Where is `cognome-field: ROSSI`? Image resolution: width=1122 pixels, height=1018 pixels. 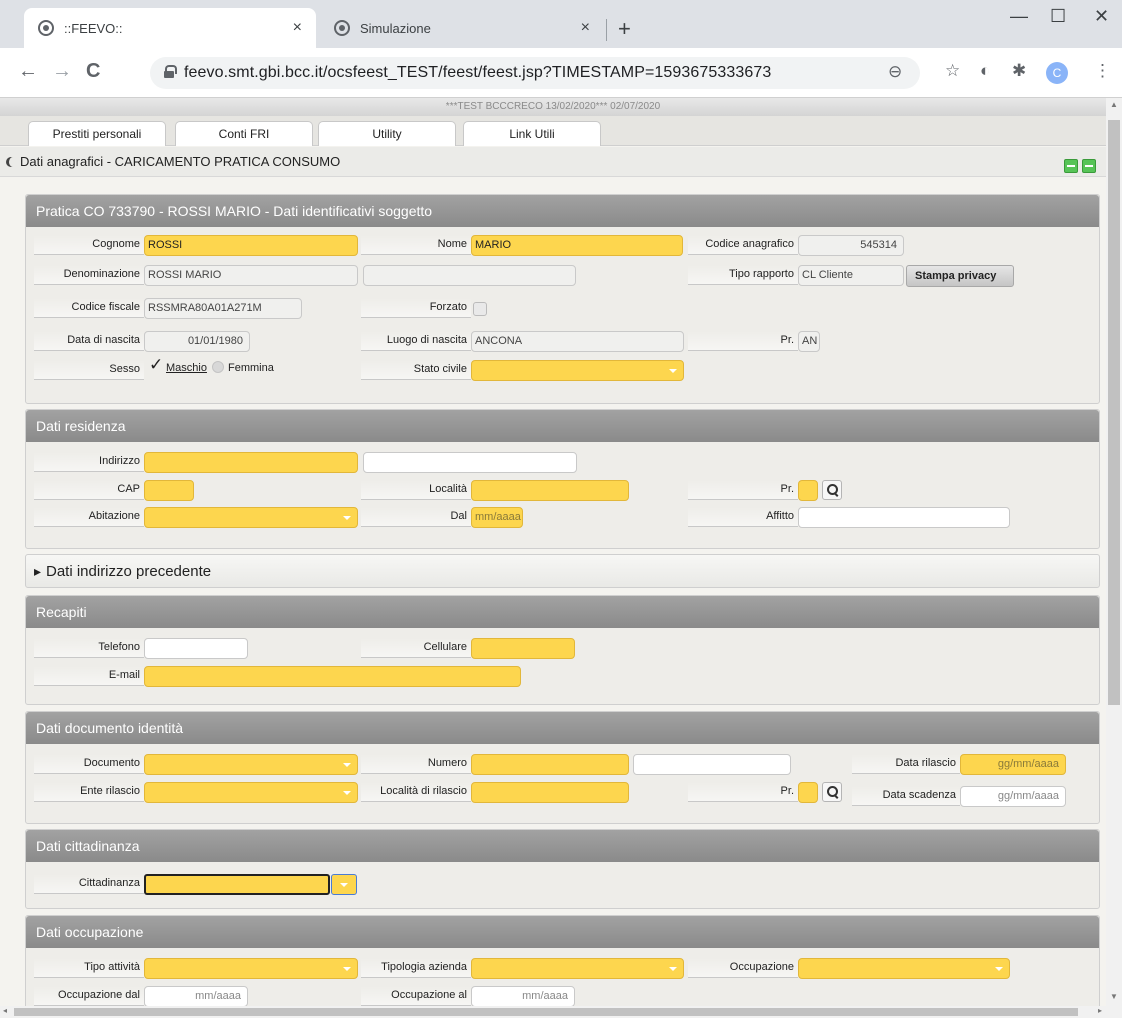 cognome-field: ROSSI is located at coordinates (251, 245).